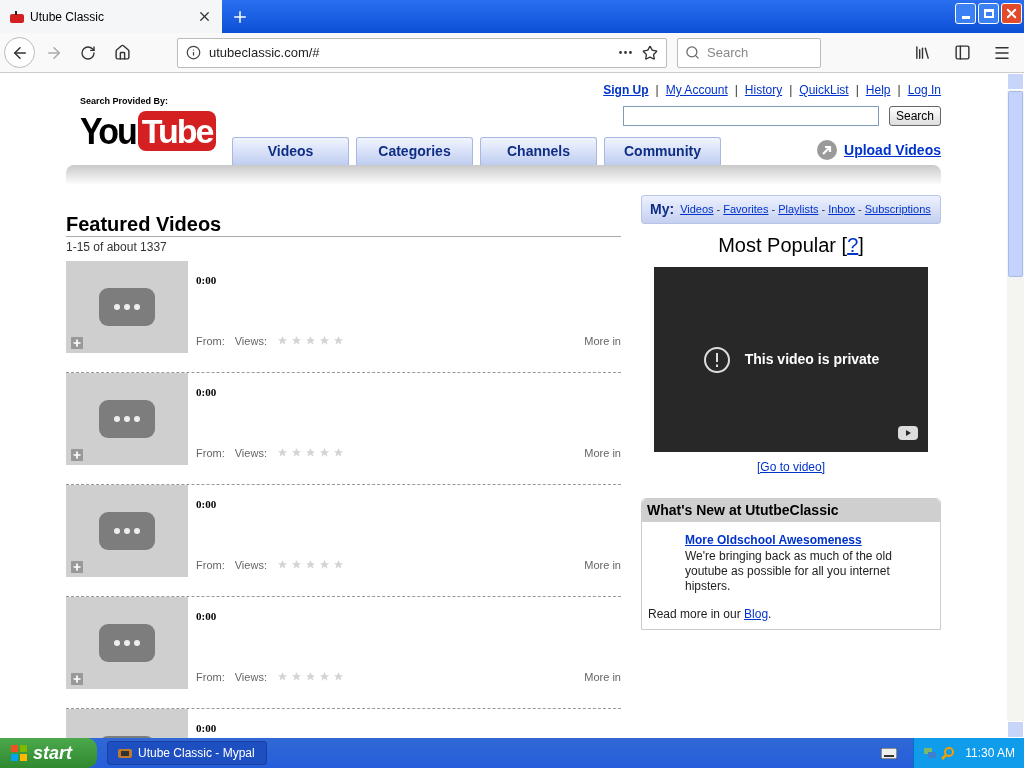 Image resolution: width=1024 pixels, height=768 pixels. Describe the element at coordinates (122, 52) in the screenshot. I see `home-icon` at that location.